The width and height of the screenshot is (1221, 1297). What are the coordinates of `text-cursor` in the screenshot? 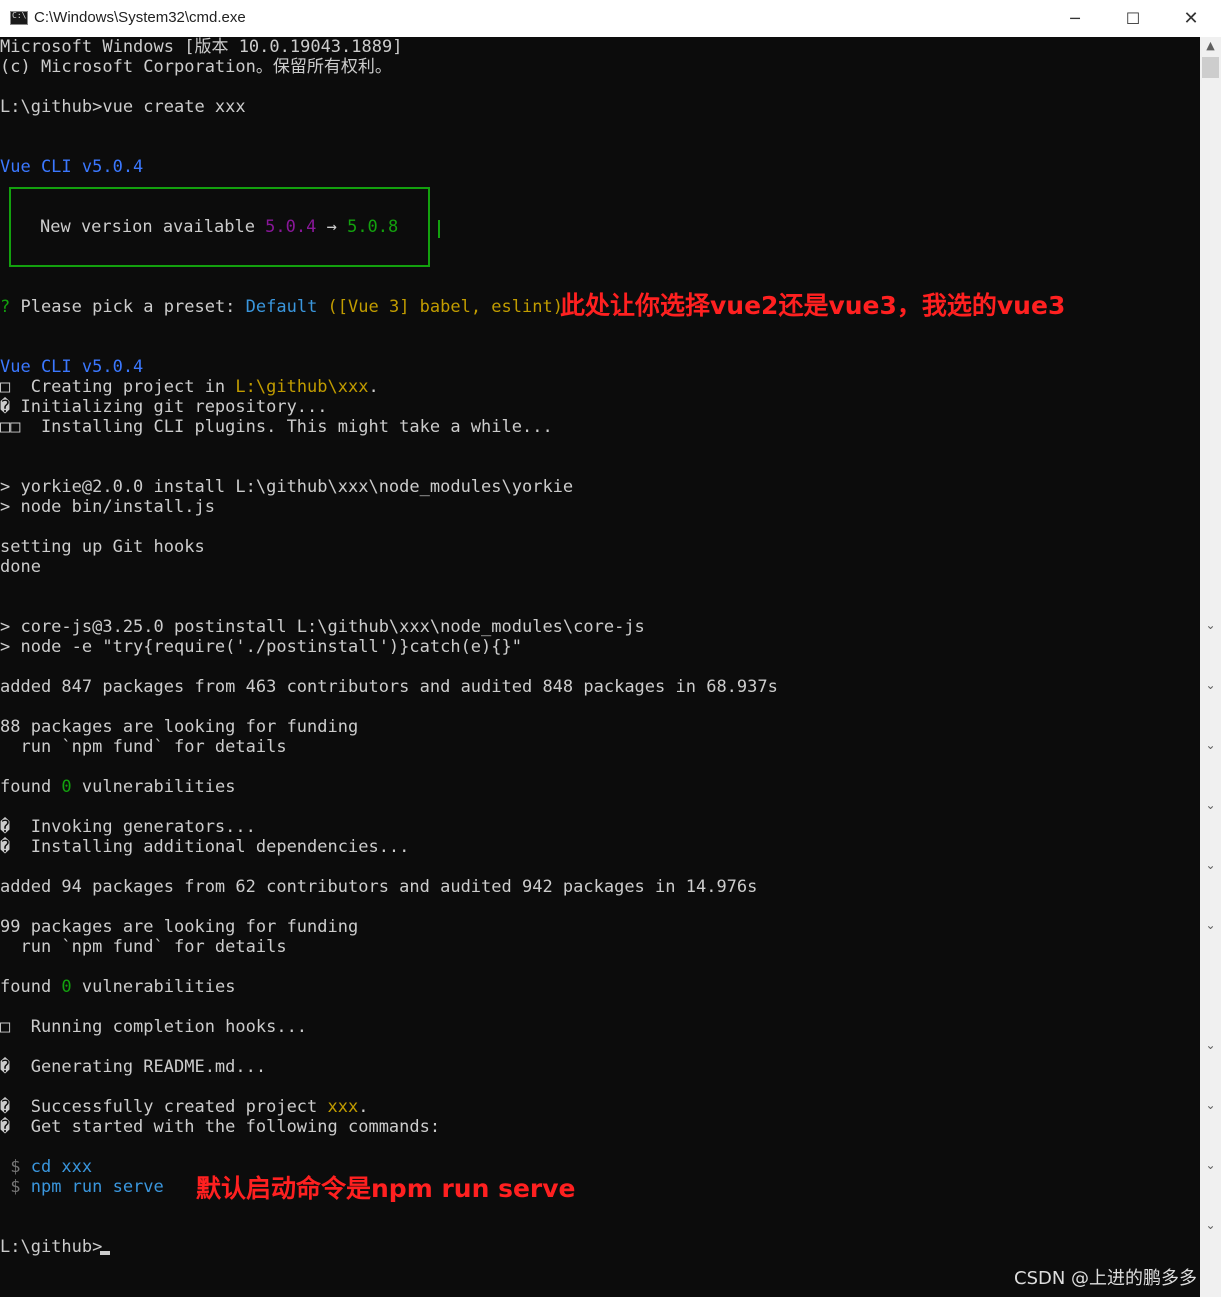 It's located at (105, 1253).